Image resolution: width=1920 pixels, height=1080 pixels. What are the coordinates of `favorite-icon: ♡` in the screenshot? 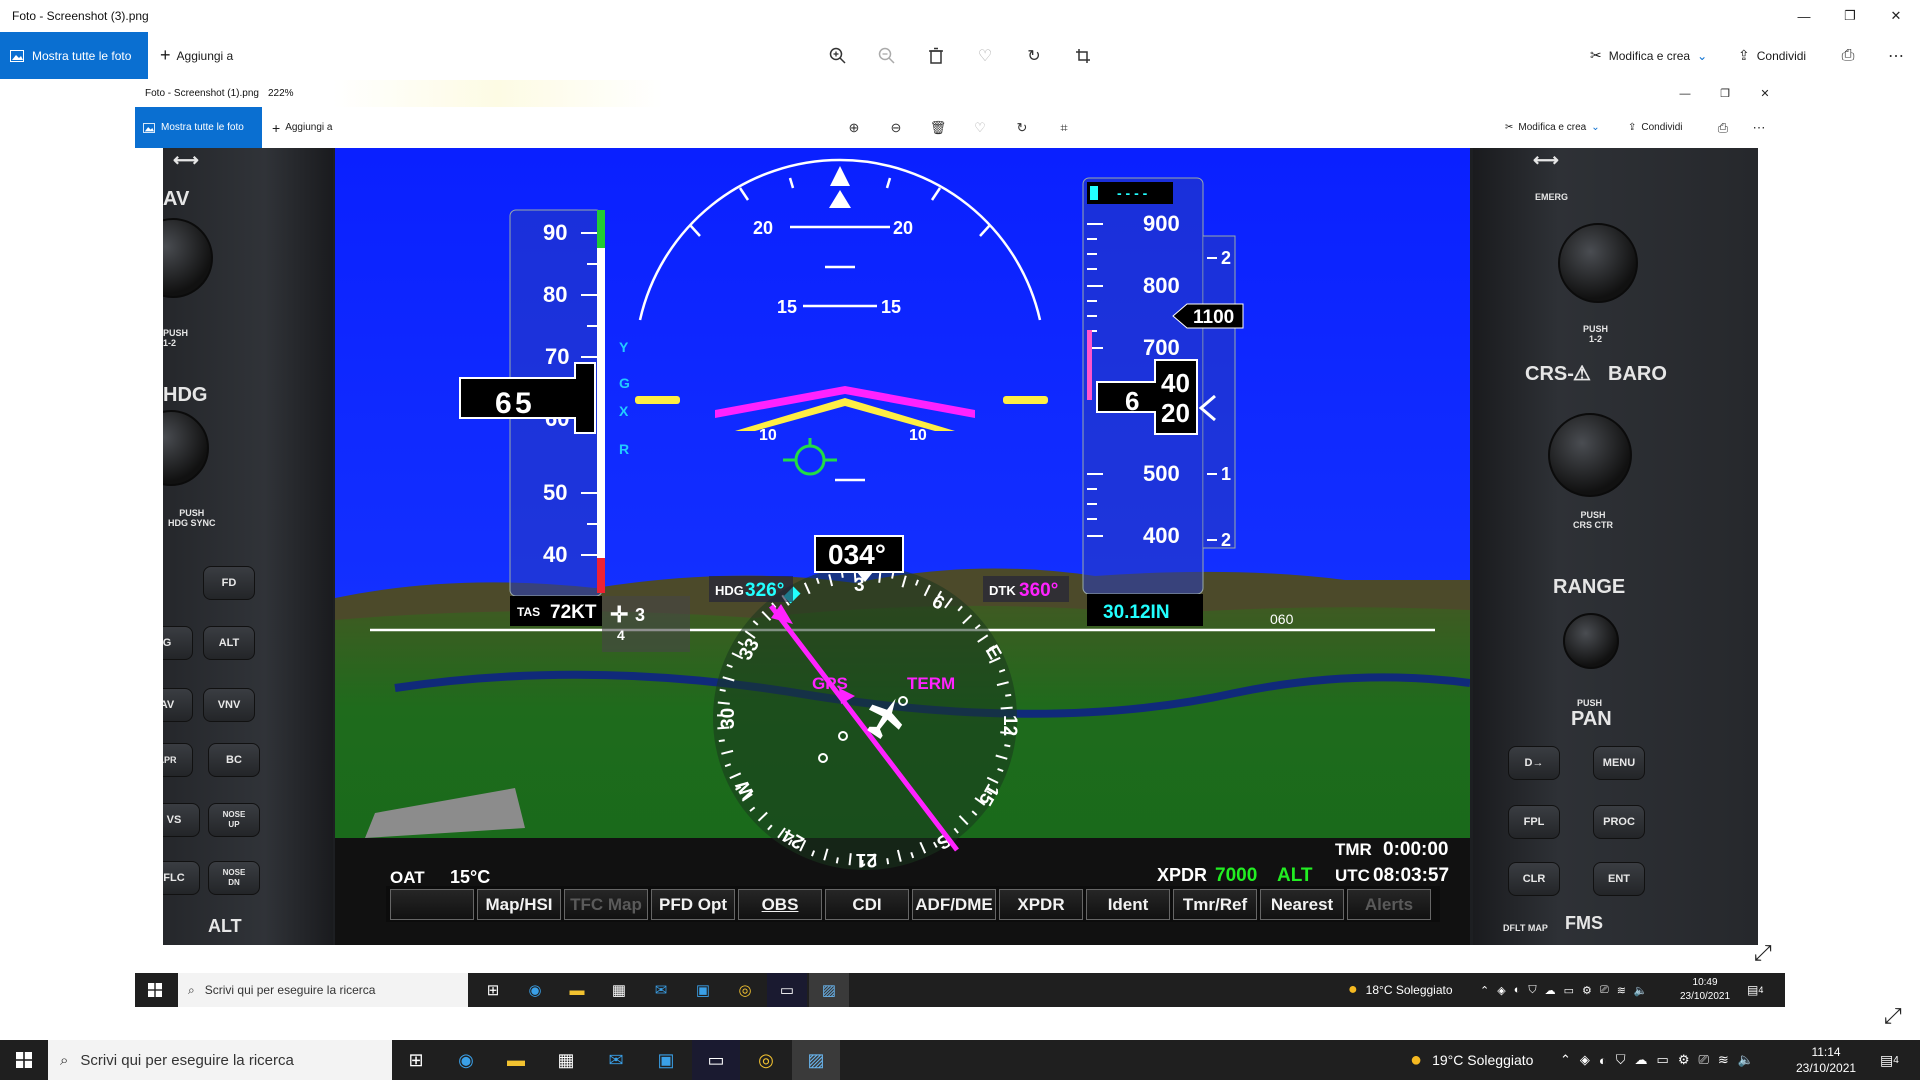 It's located at (985, 55).